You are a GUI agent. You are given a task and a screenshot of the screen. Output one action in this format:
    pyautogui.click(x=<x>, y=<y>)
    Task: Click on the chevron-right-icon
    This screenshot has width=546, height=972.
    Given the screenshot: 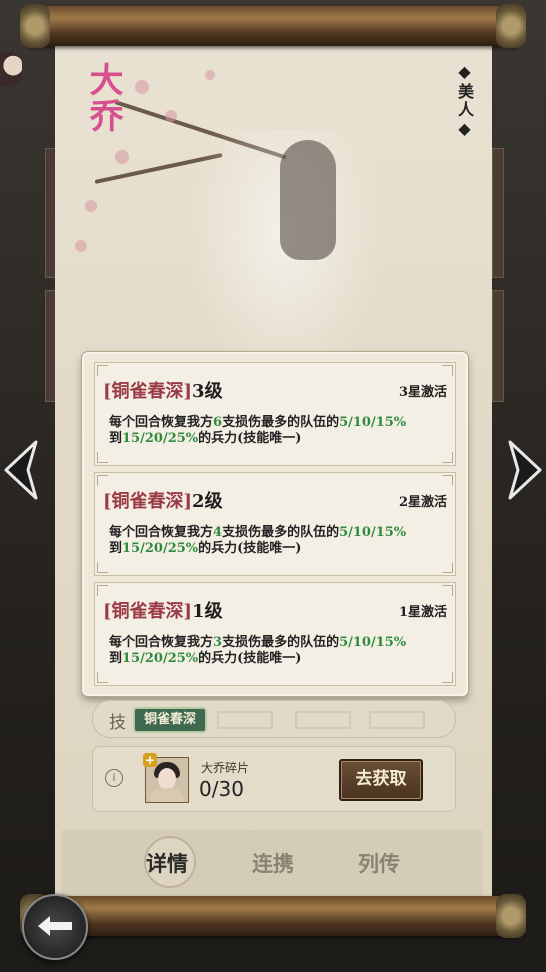 What is the action you would take?
    pyautogui.click(x=525, y=470)
    